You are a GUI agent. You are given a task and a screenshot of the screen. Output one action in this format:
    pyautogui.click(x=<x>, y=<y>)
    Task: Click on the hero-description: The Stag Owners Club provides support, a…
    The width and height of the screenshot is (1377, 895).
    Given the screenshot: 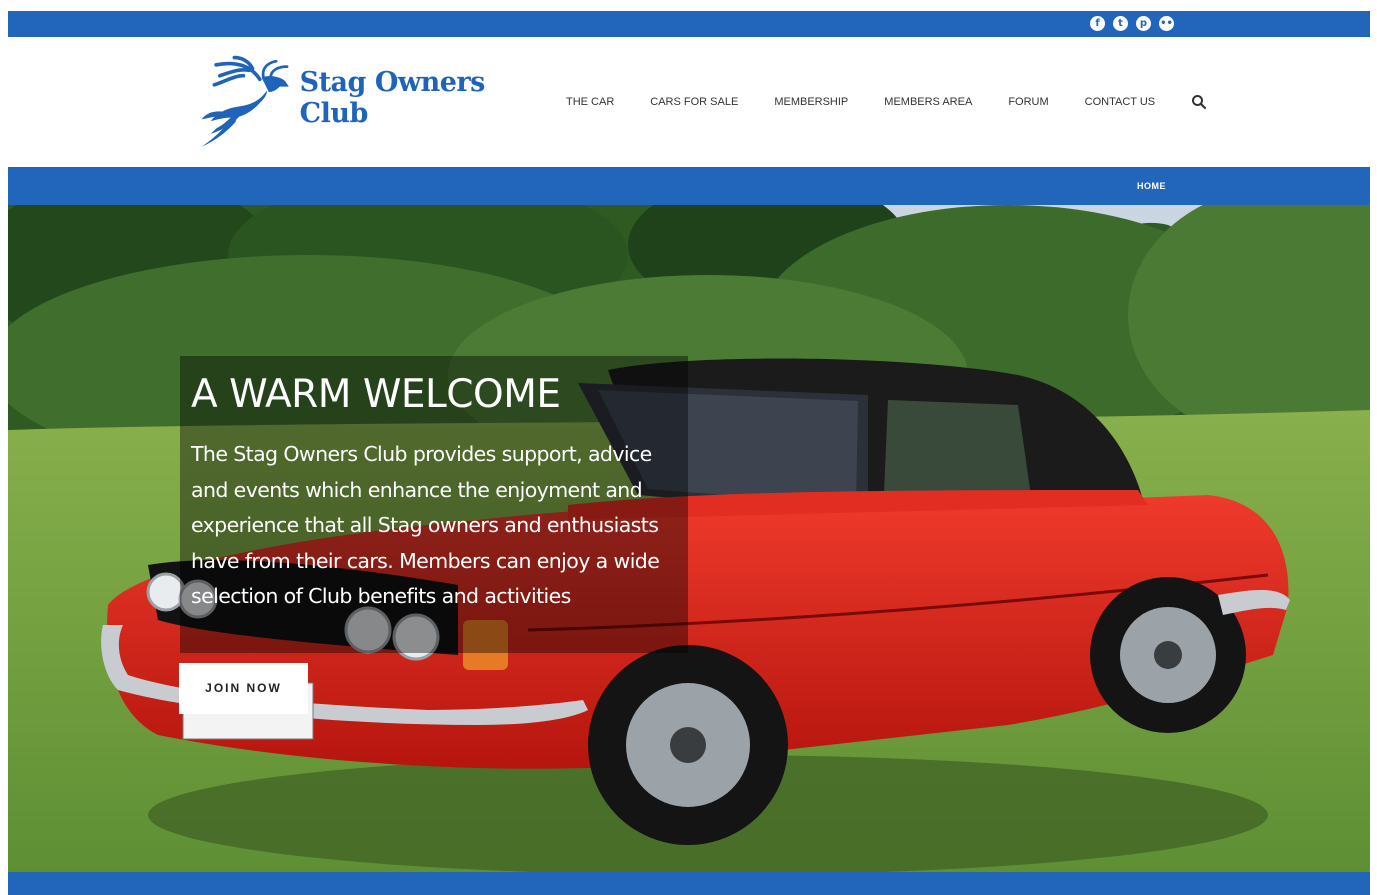 What is the action you would take?
    pyautogui.click(x=425, y=525)
    